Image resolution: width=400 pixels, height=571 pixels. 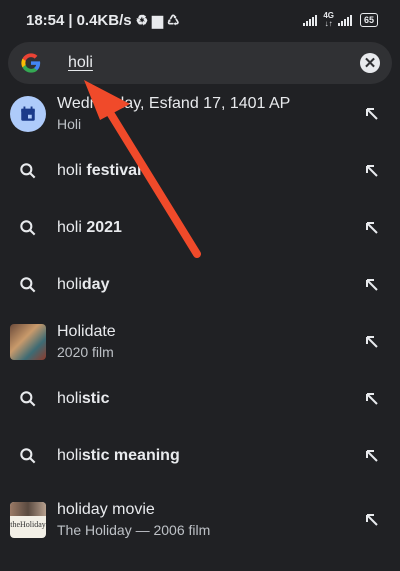 What do you see at coordinates (142, 20) in the screenshot?
I see `sync-icon: ♻` at bounding box center [142, 20].